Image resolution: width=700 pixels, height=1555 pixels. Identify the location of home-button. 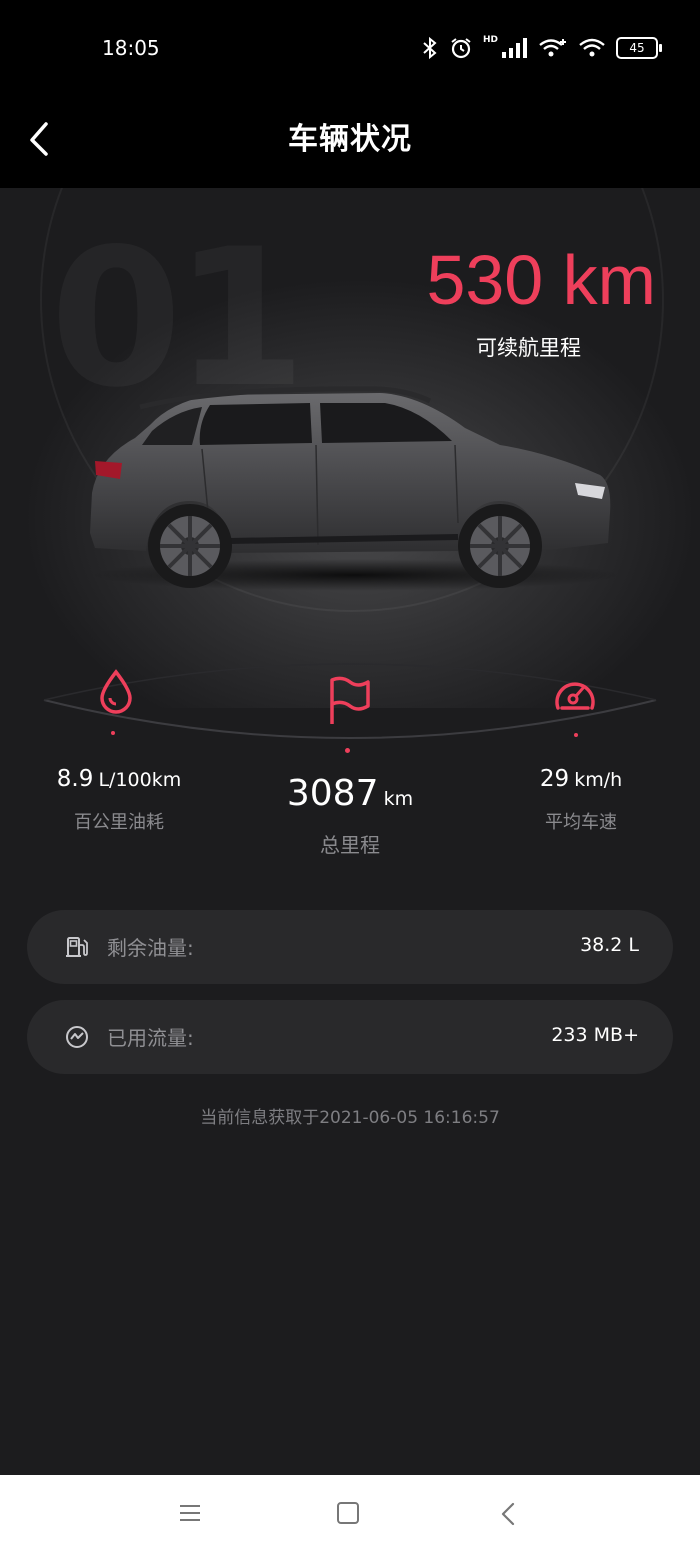
(348, 1513).